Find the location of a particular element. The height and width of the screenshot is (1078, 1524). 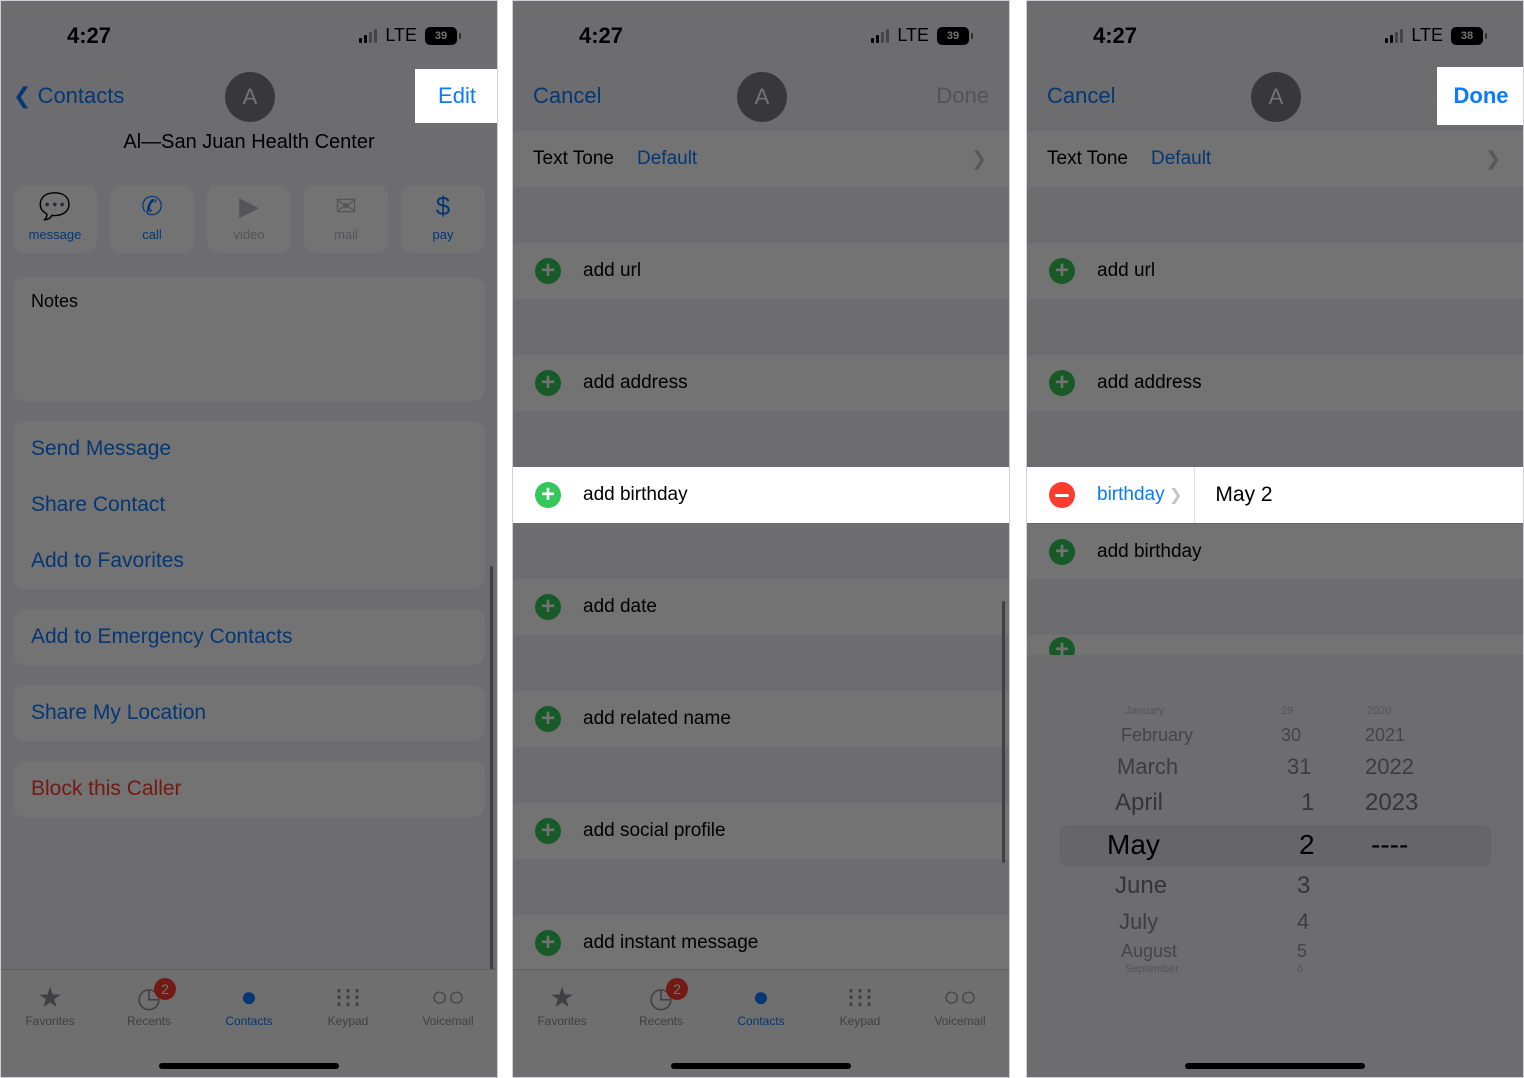

add-social-profile-label: add social profile is located at coordinates (654, 830).